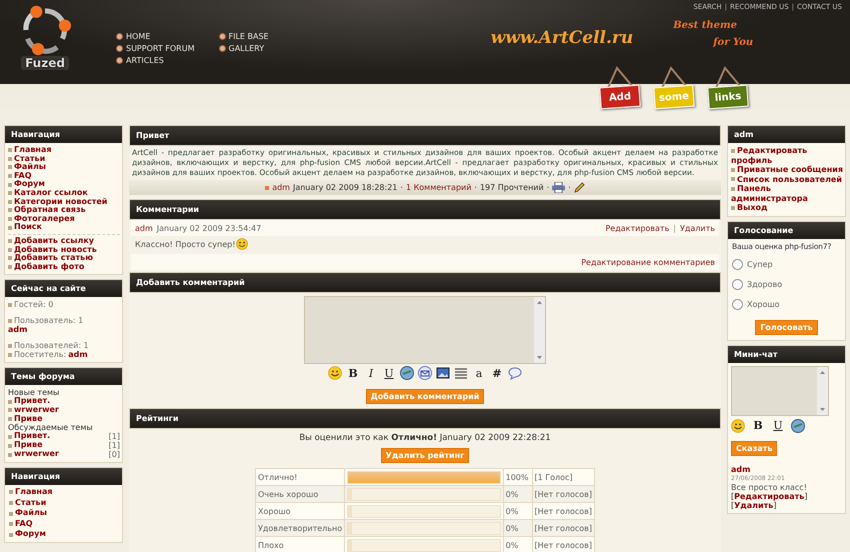 This screenshot has height=552, width=850. Describe the element at coordinates (559, 187) in the screenshot. I see `printer-icon` at that location.